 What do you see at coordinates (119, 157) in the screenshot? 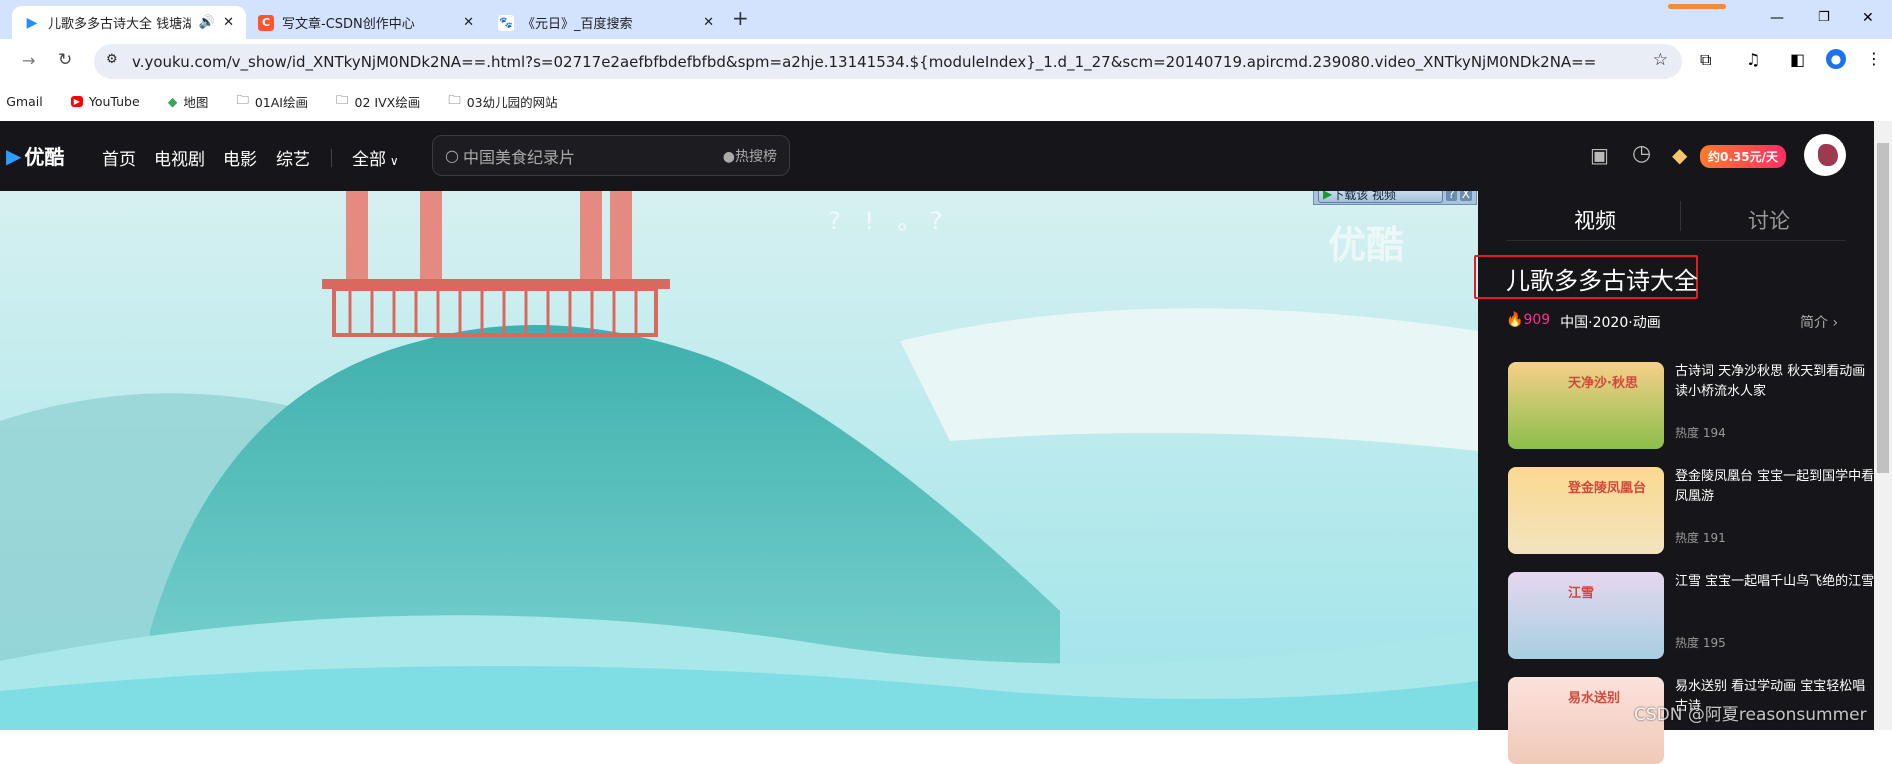
I see `nav-home: 首页` at bounding box center [119, 157].